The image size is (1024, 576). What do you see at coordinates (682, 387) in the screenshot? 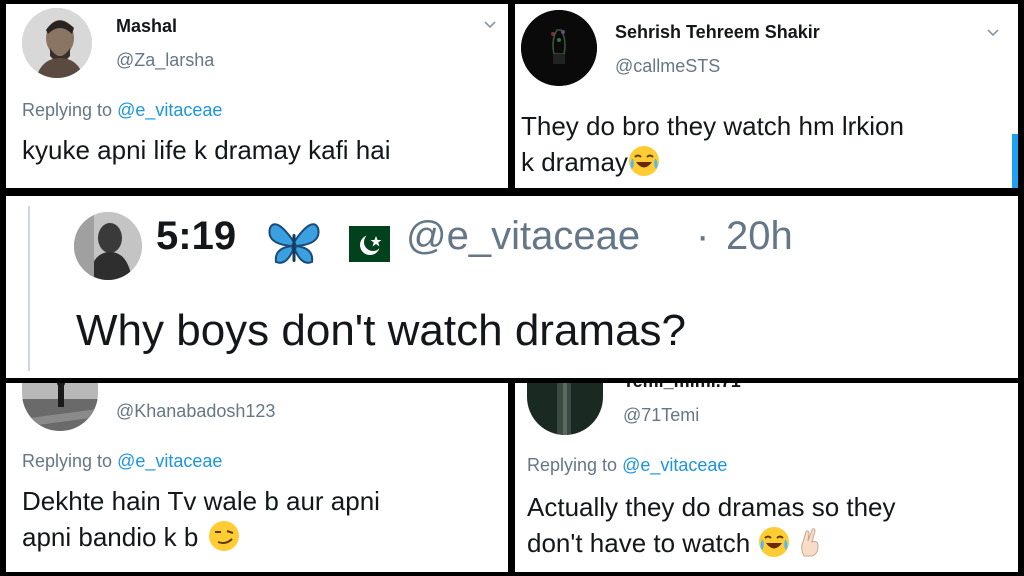
I see `author-name-partial: Temi_mimi.71` at bounding box center [682, 387].